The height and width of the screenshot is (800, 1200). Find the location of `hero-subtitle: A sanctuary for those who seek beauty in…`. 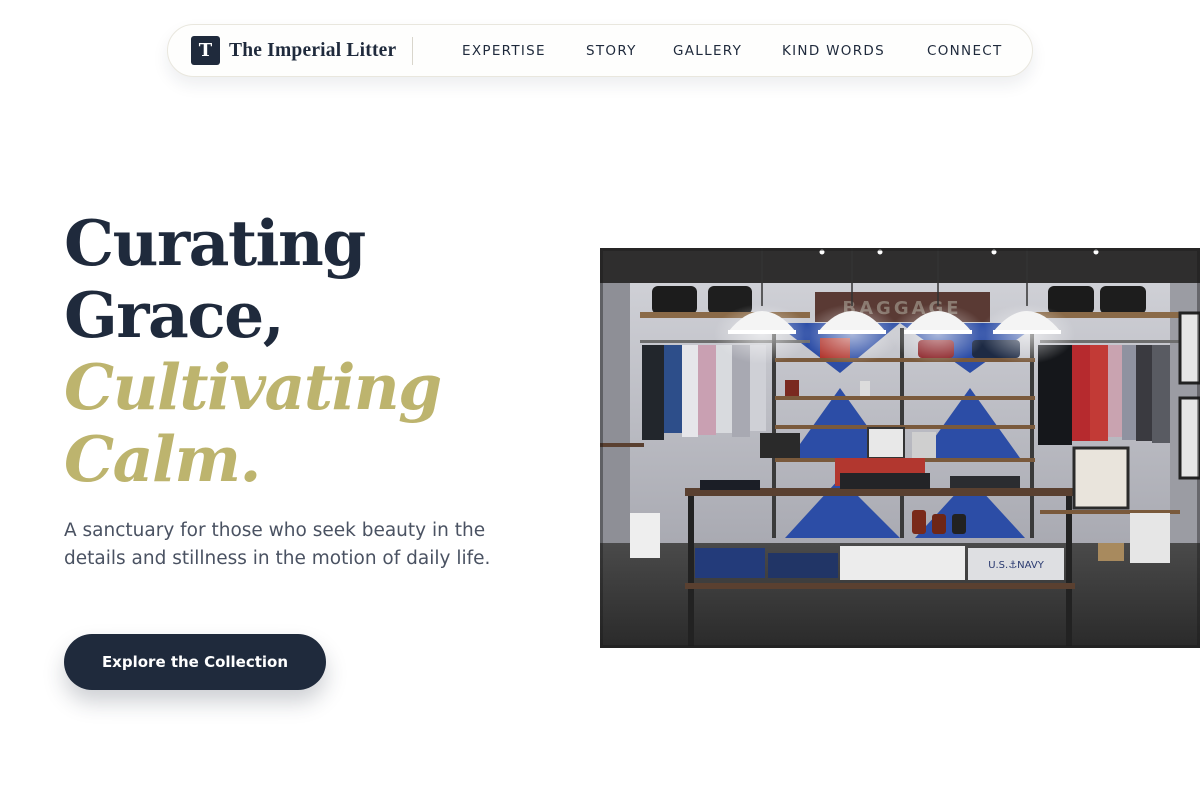

hero-subtitle: A sanctuary for those who seek beauty in… is located at coordinates (277, 544).